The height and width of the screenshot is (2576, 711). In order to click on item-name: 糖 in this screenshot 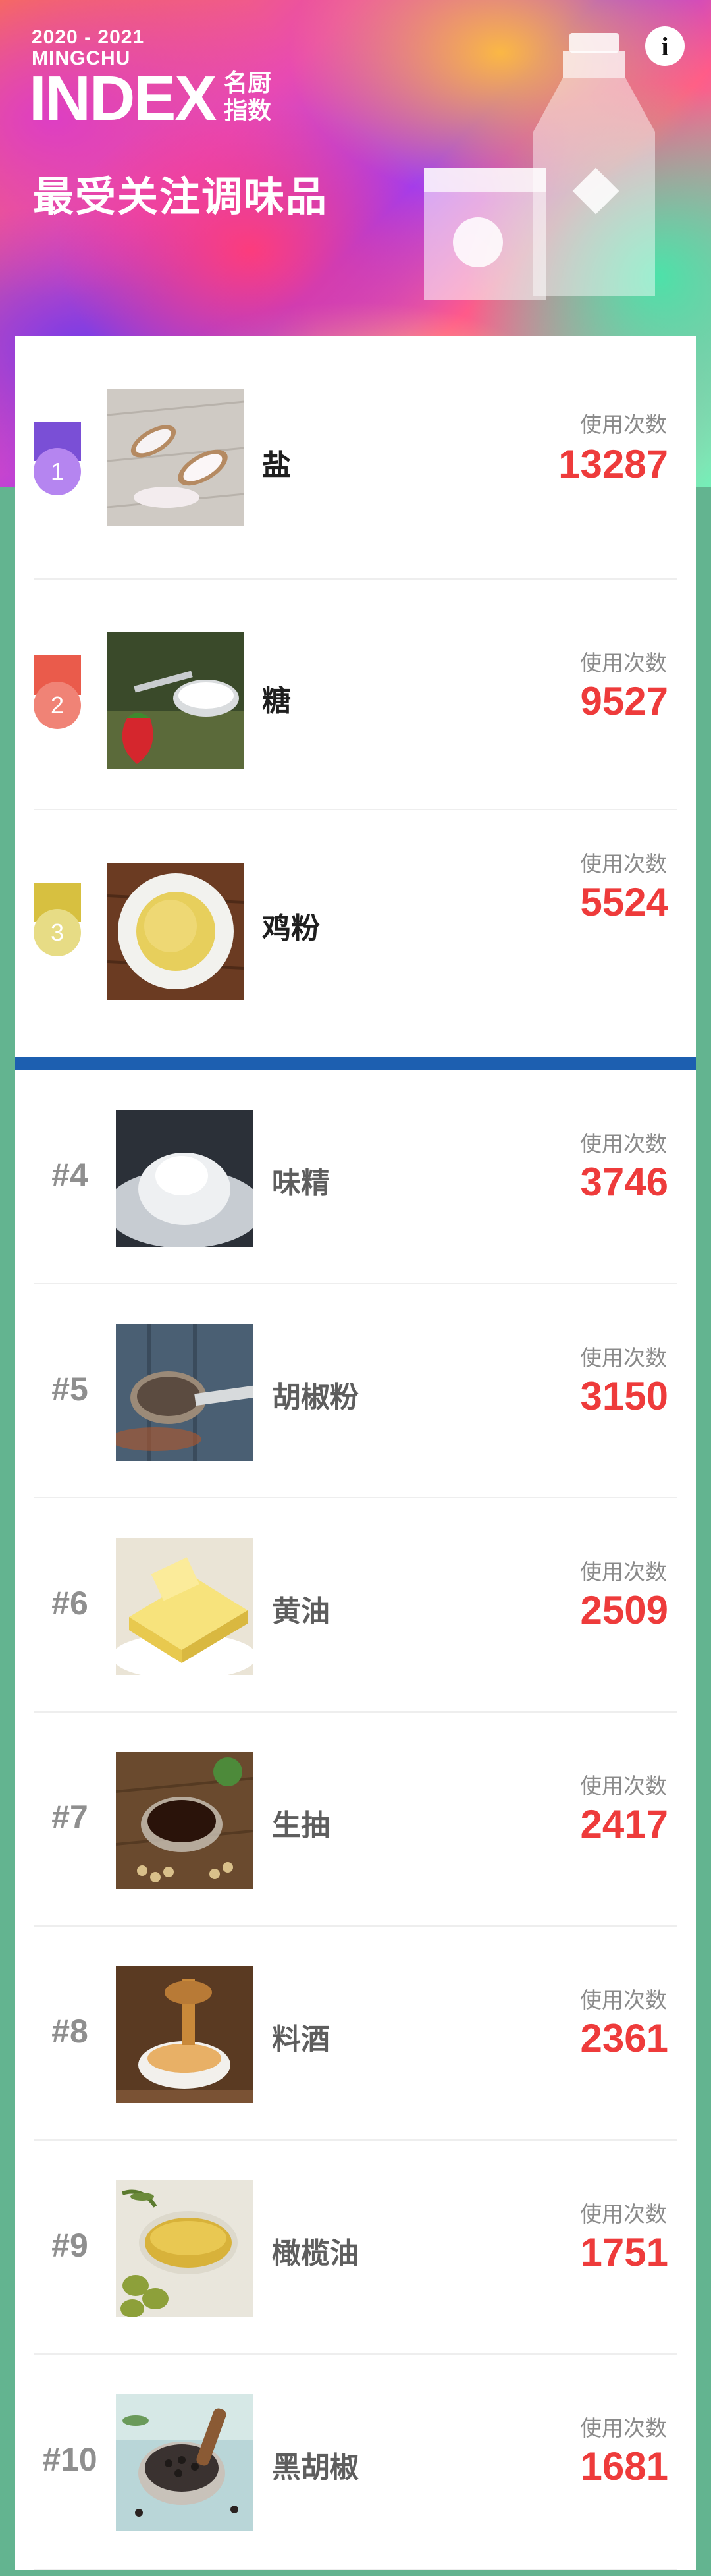, I will do `click(276, 701)`.